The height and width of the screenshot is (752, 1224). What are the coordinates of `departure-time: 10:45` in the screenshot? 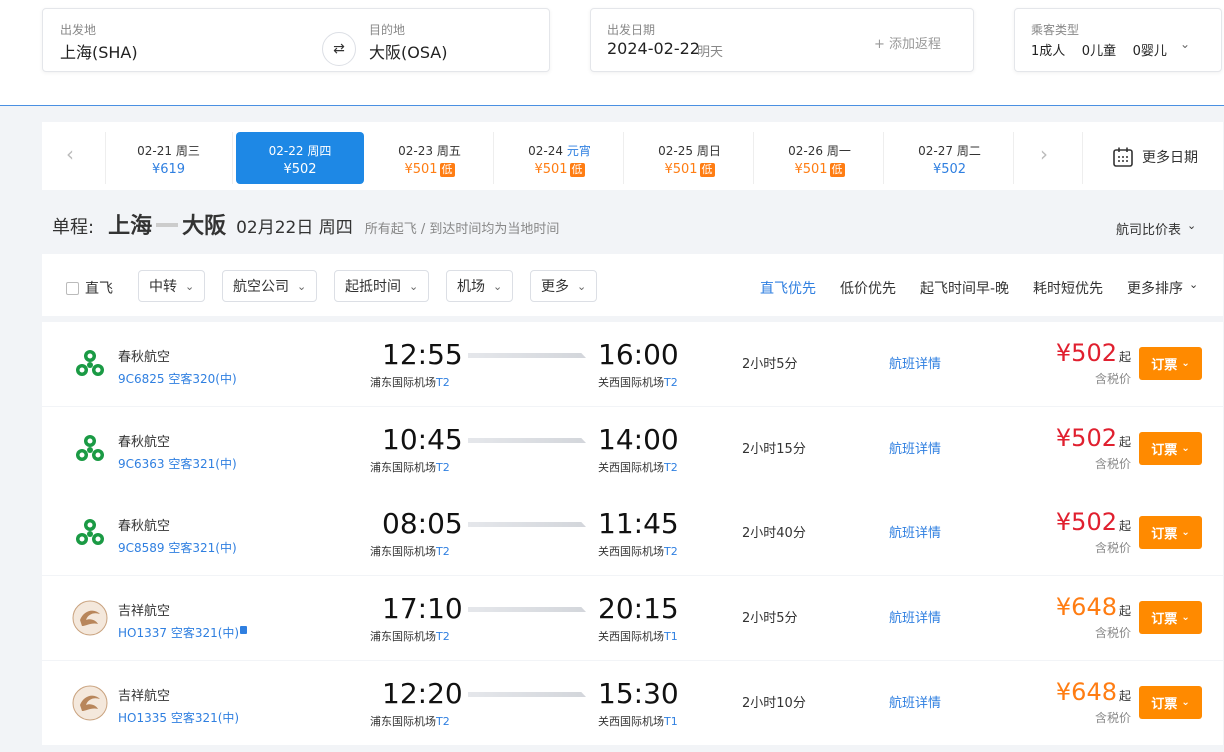 It's located at (422, 439).